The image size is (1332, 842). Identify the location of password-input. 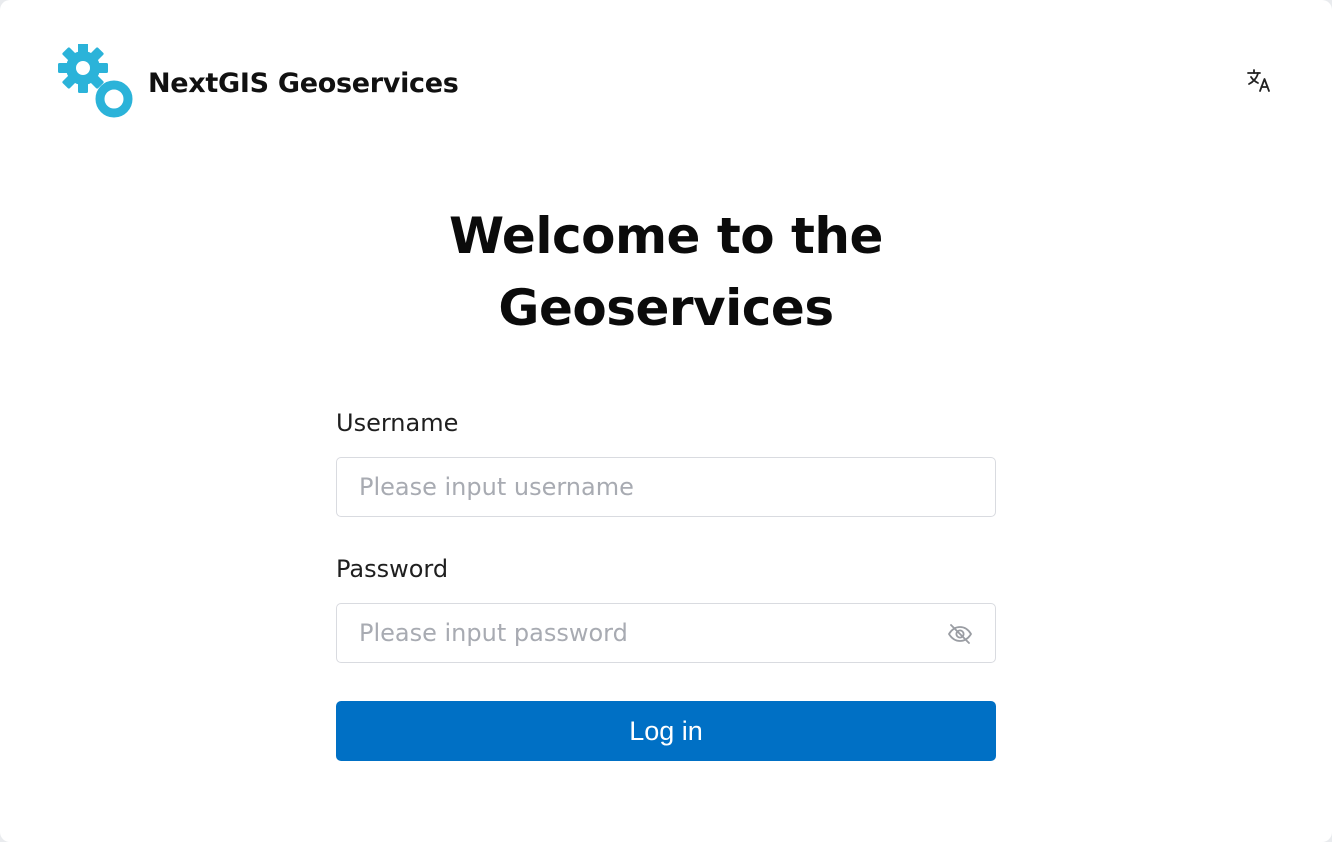
(628, 633).